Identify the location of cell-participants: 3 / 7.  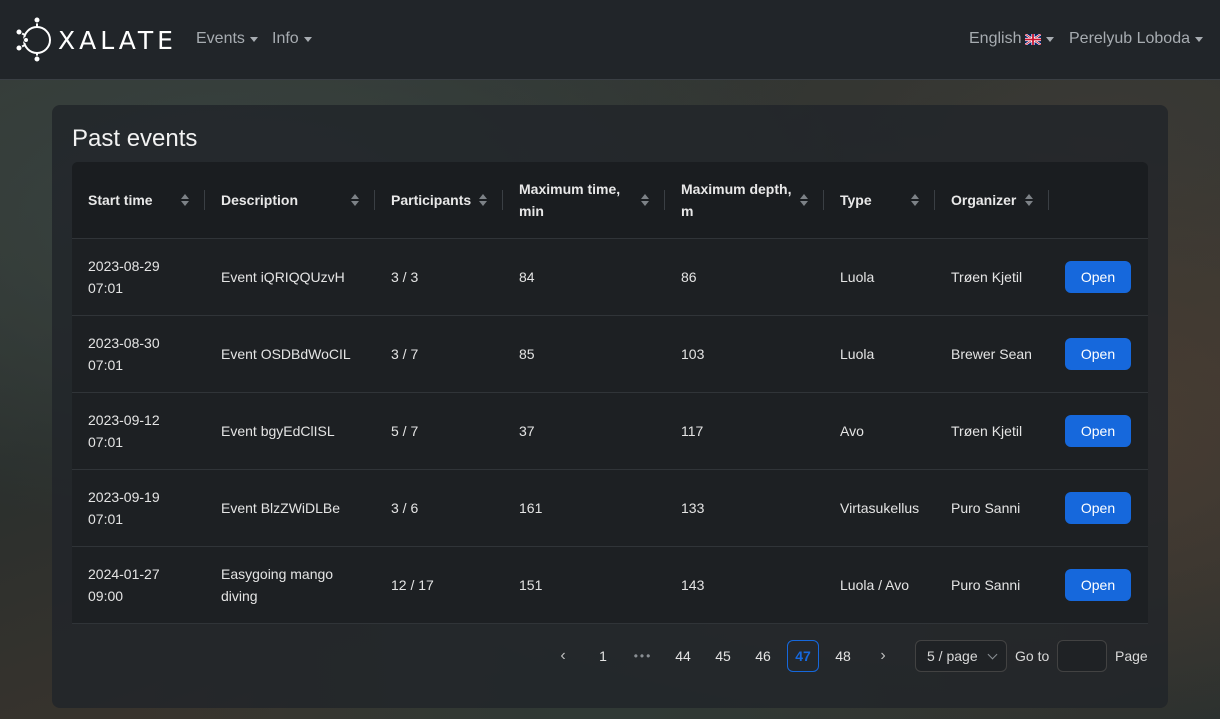
(439, 354).